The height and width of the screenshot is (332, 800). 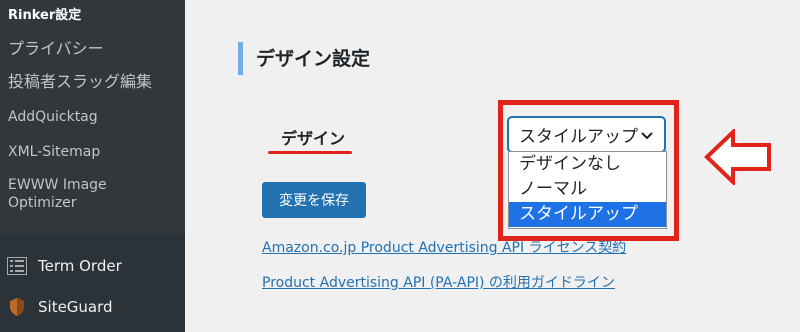 I want to click on submenu-item-author-slug: 投稿者スラッグ編集, so click(x=80, y=82).